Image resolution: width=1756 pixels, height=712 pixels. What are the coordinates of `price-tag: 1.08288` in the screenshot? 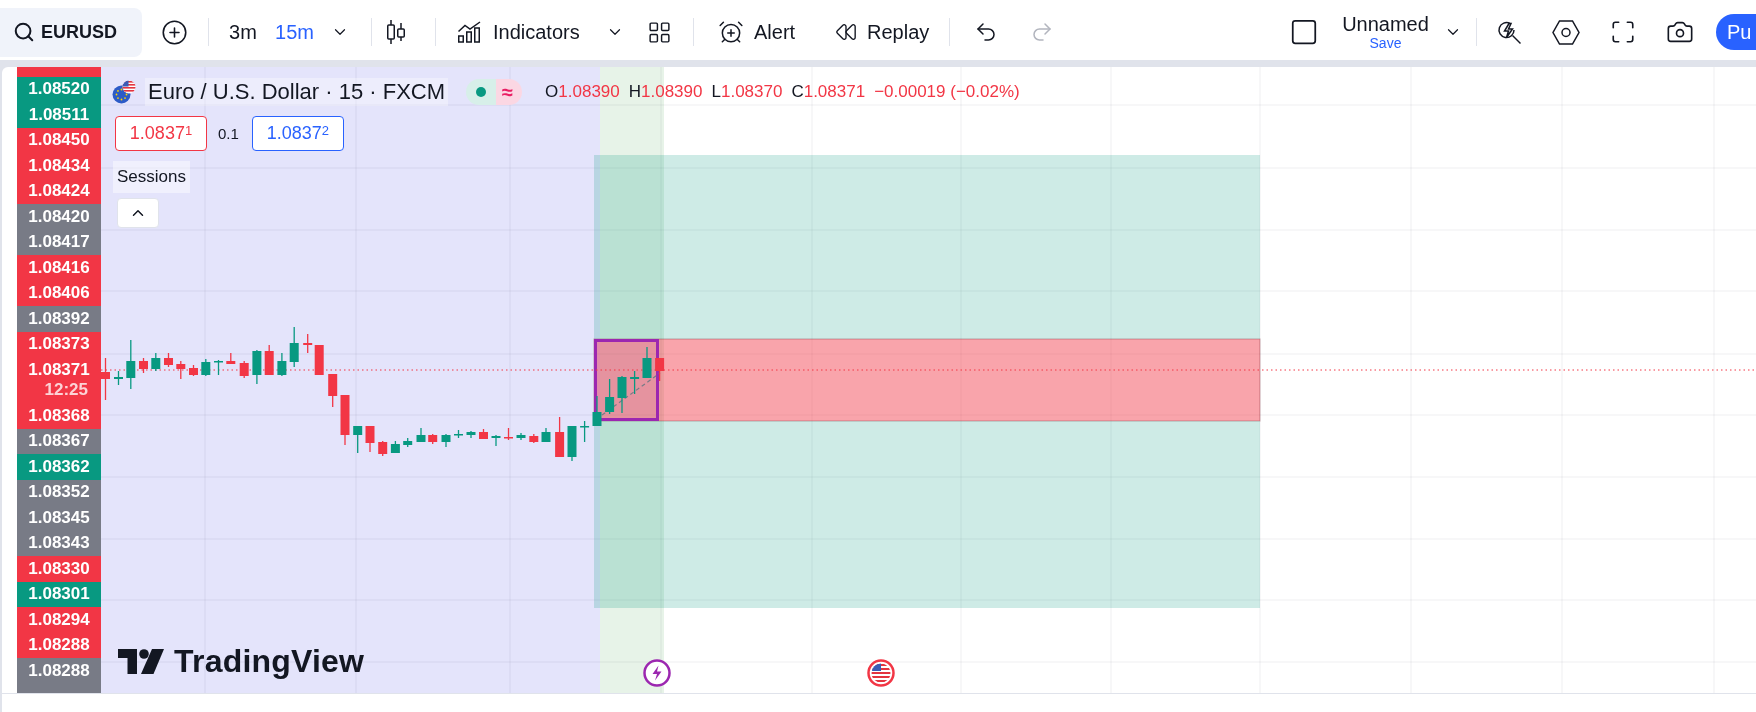 It's located at (59, 671).